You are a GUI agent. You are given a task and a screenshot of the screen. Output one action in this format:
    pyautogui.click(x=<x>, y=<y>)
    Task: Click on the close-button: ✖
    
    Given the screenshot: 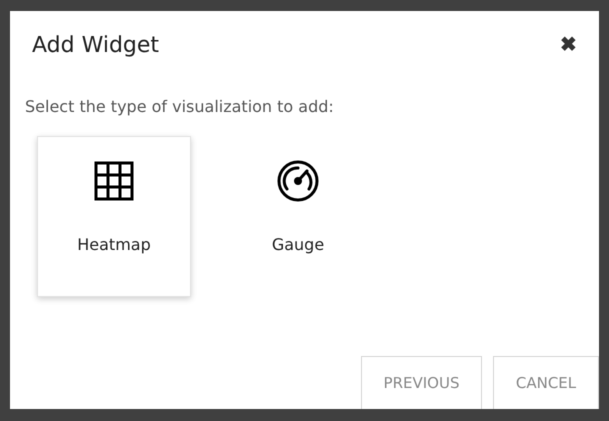 What is the action you would take?
    pyautogui.click(x=568, y=45)
    